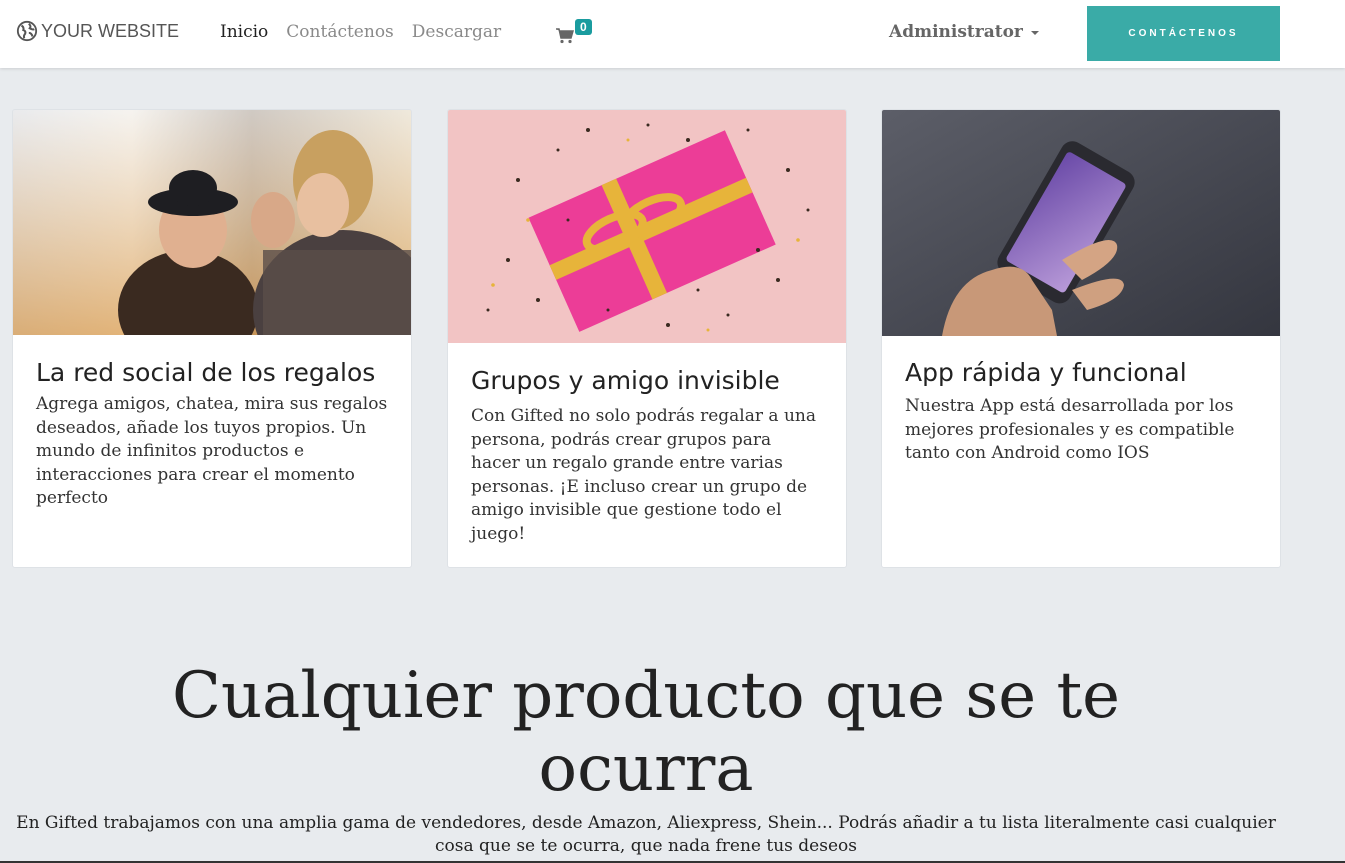 The width and height of the screenshot is (1345, 863). Describe the element at coordinates (244, 32) in the screenshot. I see `nav-link-inicio: Inicio` at that location.